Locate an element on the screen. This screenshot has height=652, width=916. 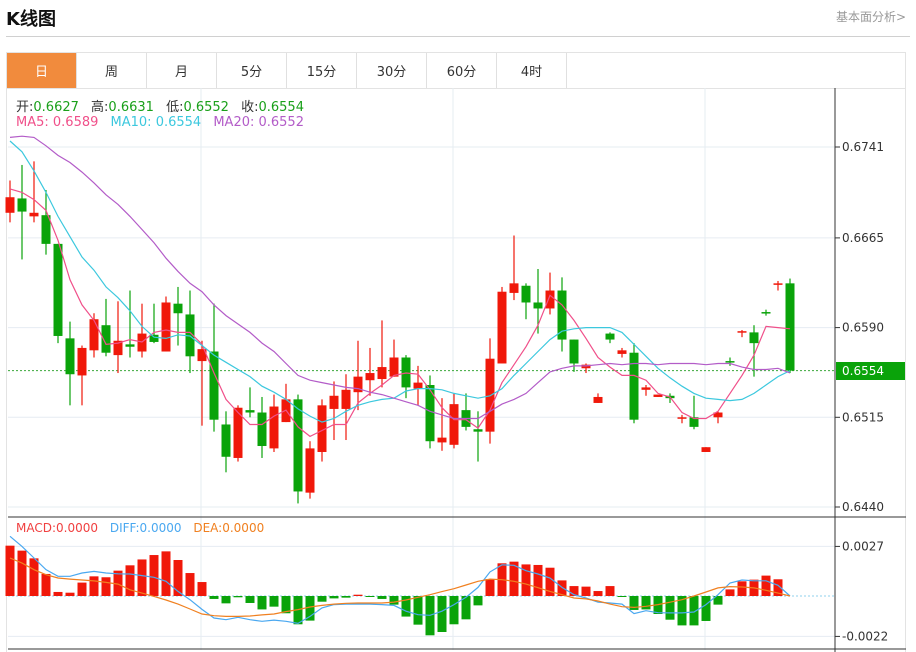
low-value: 0.6552 is located at coordinates (206, 107).